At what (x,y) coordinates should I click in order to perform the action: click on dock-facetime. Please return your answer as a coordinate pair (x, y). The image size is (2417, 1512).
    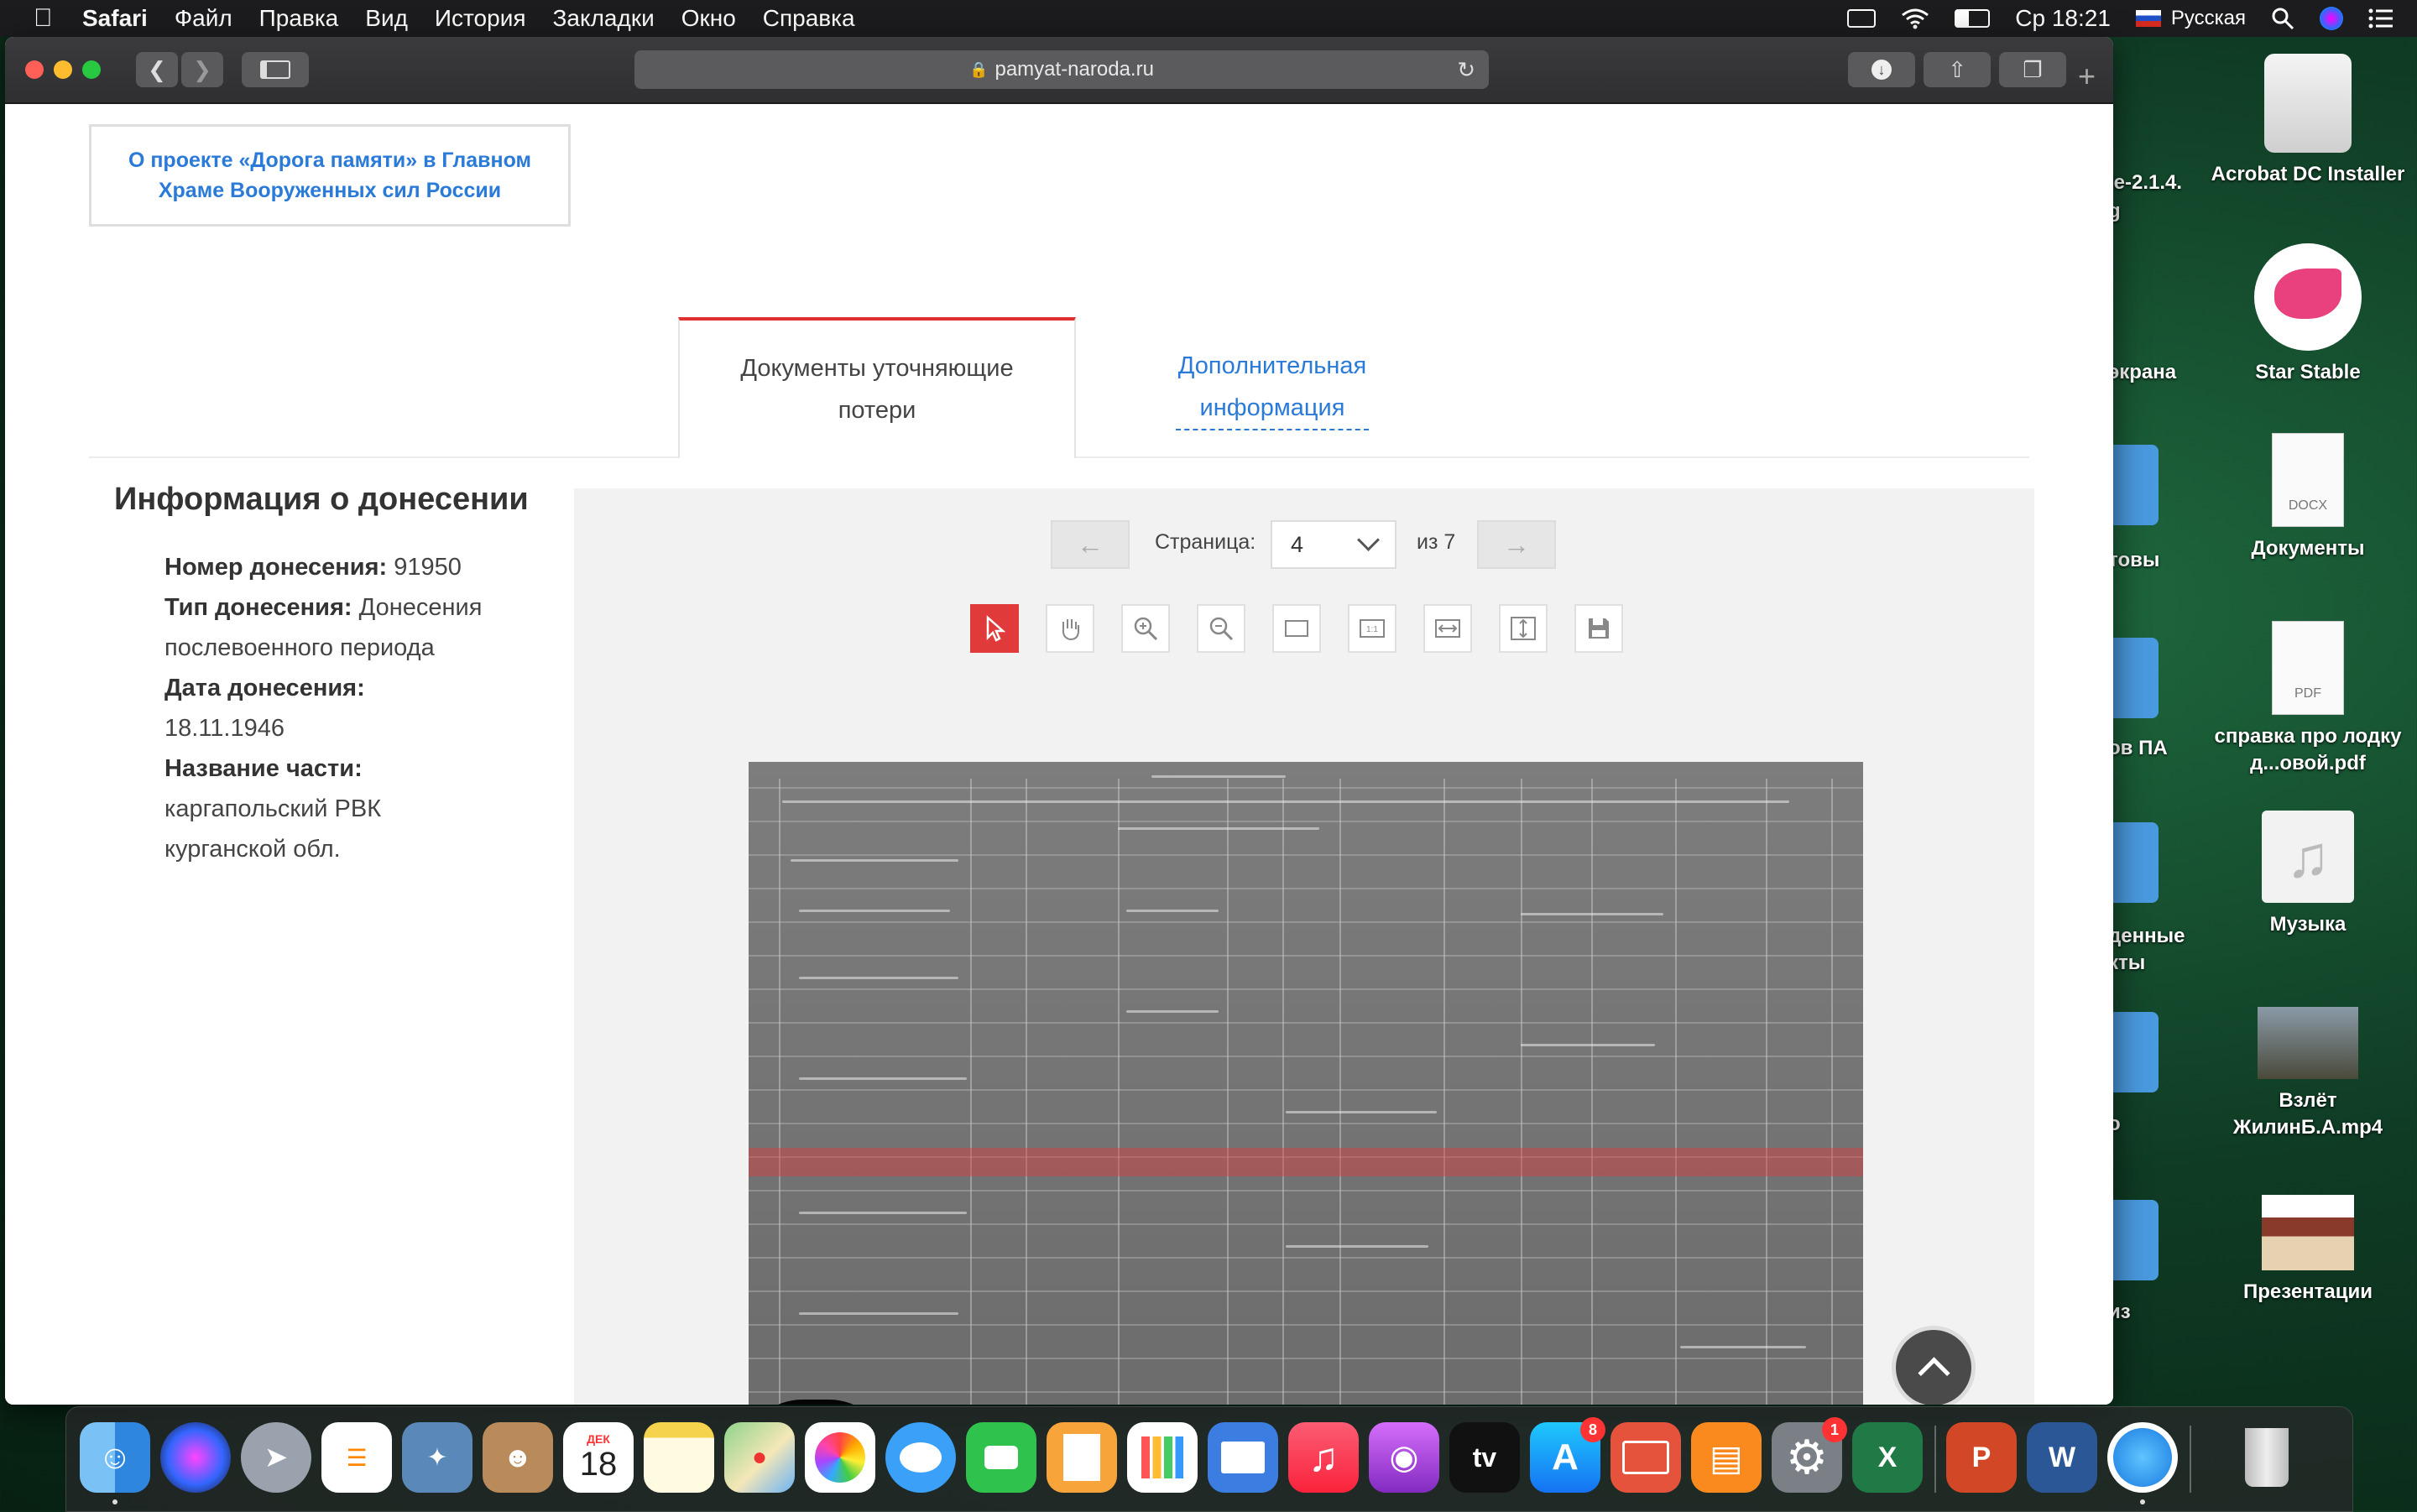
    Looking at the image, I should click on (1001, 1457).